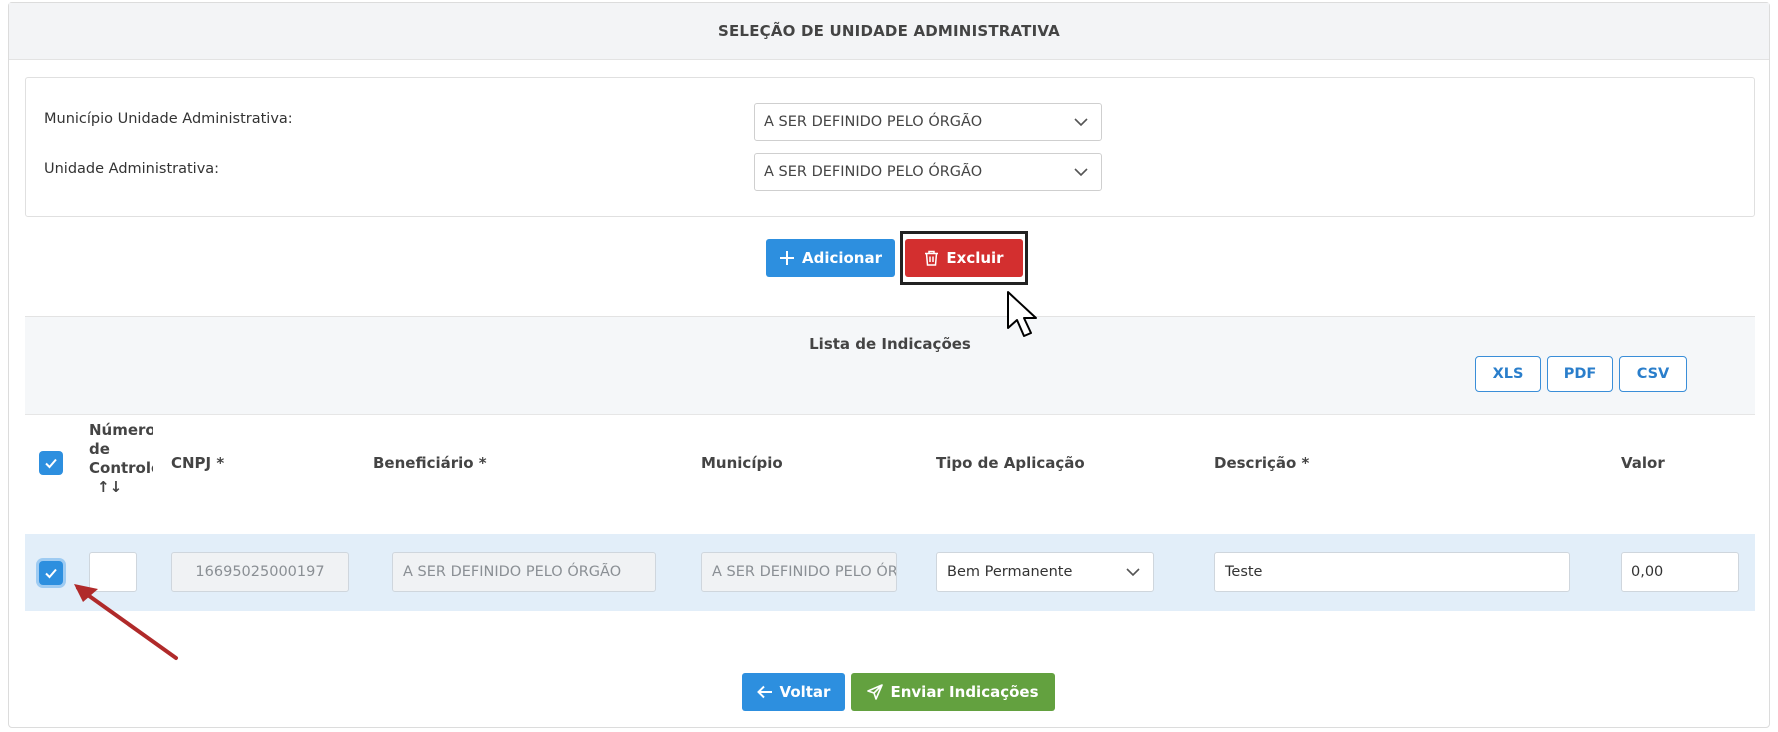 The width and height of the screenshot is (1778, 732). Describe the element at coordinates (1262, 463) in the screenshot. I see `descricao-header: Descrição *` at that location.